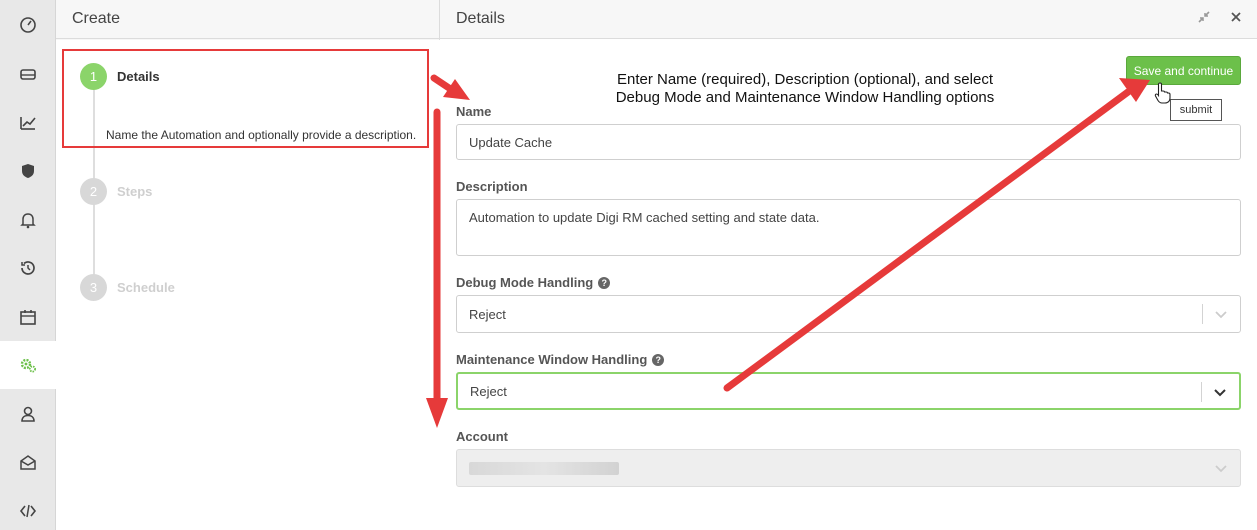 The height and width of the screenshot is (530, 1257). I want to click on maintenance-window-label: Maintenance Window Handling ?, so click(560, 359).